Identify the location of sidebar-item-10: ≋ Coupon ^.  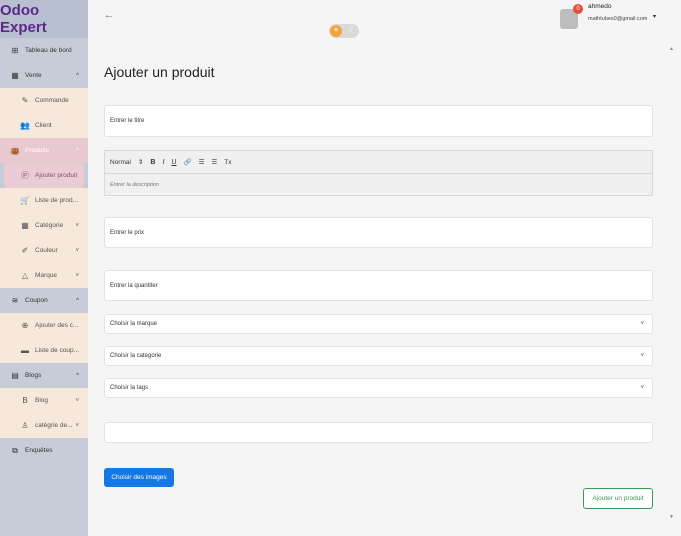
(44, 300).